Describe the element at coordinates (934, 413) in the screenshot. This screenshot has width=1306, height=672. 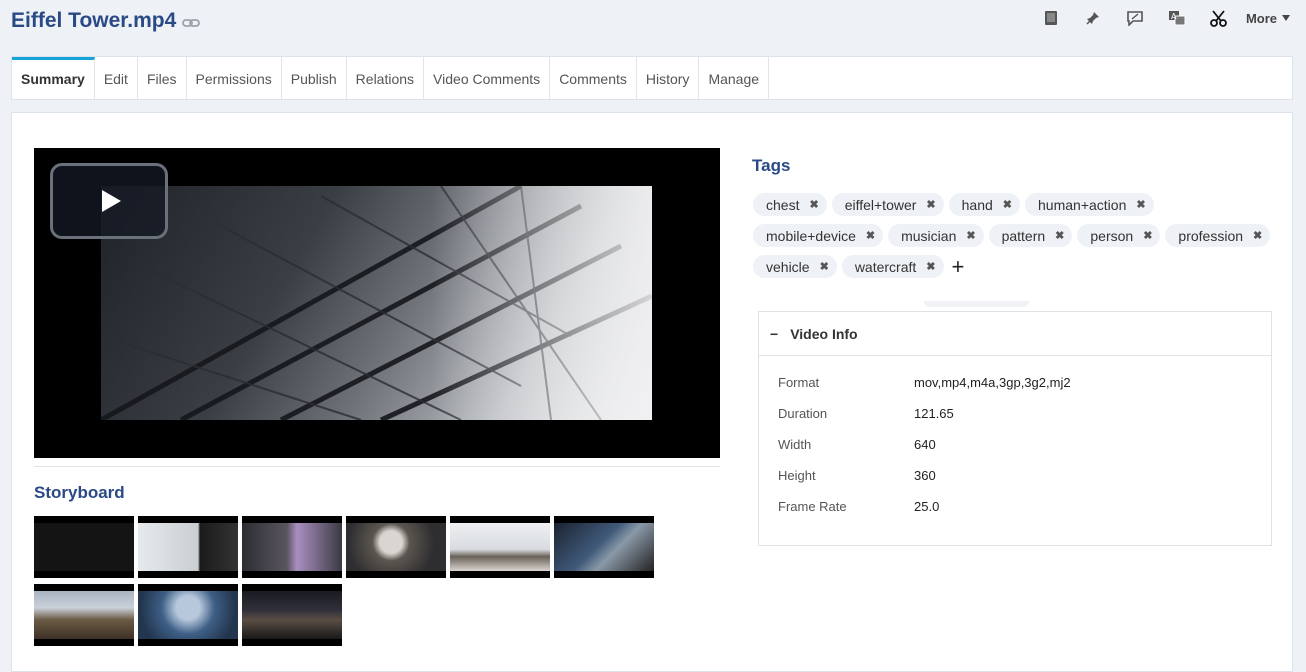
I see `info-value: 121.65` at that location.